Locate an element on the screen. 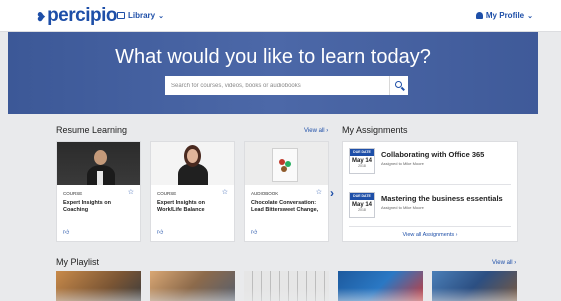 The width and height of the screenshot is (561, 301). my-profile-menu-button: My Profile ⌄ is located at coordinates (504, 15).